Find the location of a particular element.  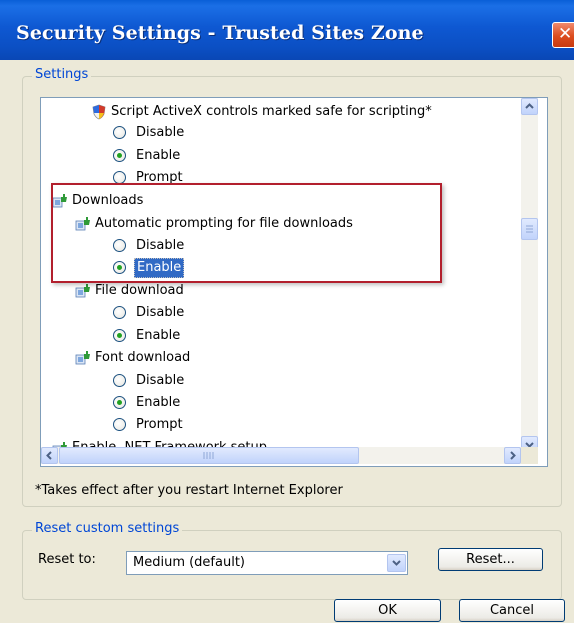

close-icon: ✕ is located at coordinates (565, 34).